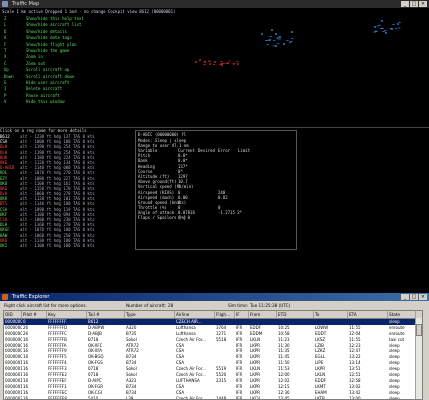 Image resolution: width=429 pixels, height=400 pixels. Describe the element at coordinates (402, 314) in the screenshot. I see `column-header: State` at that location.